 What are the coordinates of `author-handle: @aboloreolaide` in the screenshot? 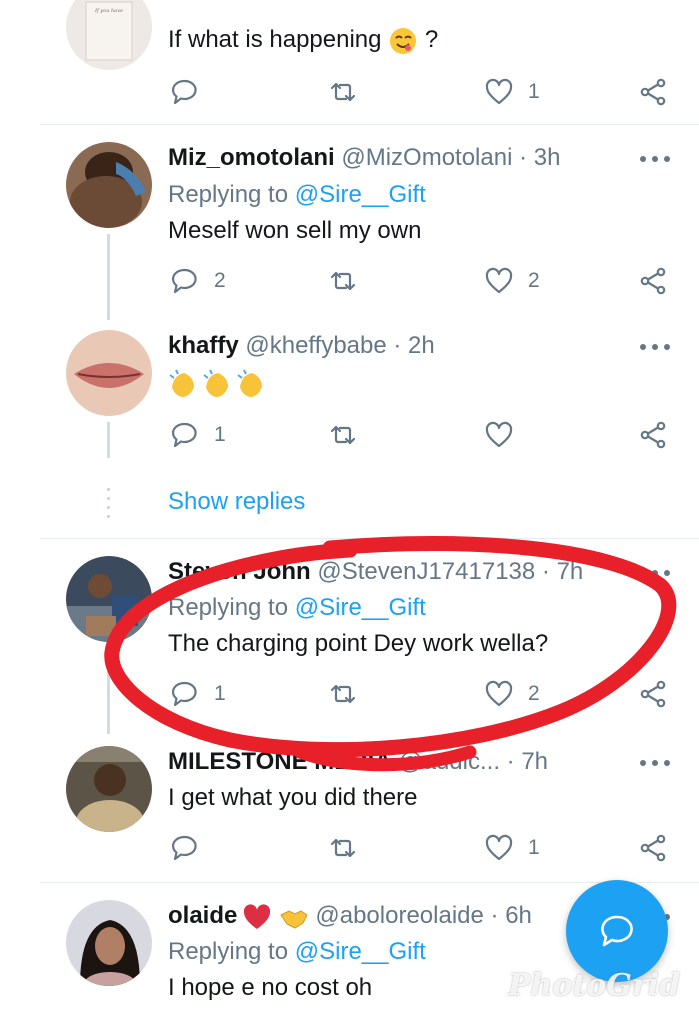 It's located at (399, 915).